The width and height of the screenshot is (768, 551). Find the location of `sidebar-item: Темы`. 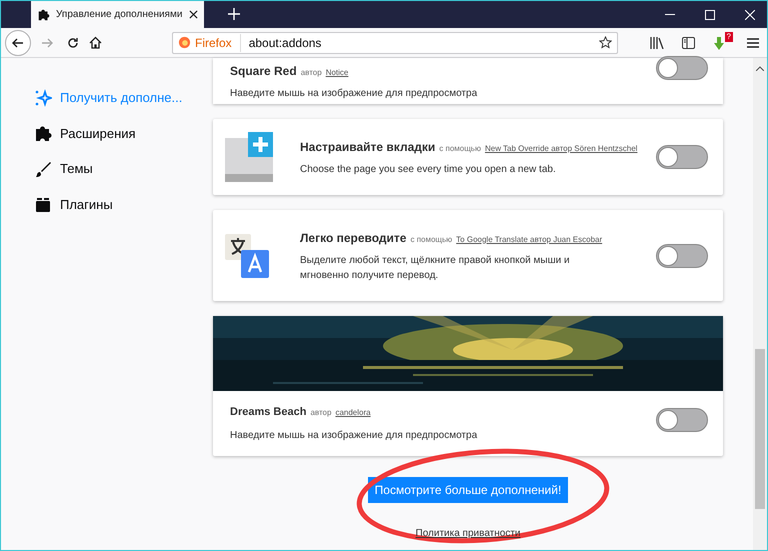

sidebar-item: Темы is located at coordinates (123, 168).